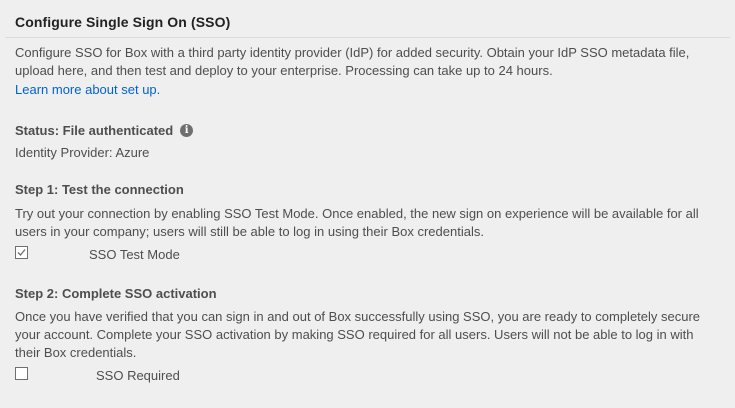 Image resolution: width=735 pixels, height=408 pixels. I want to click on title-divider, so click(367, 37).